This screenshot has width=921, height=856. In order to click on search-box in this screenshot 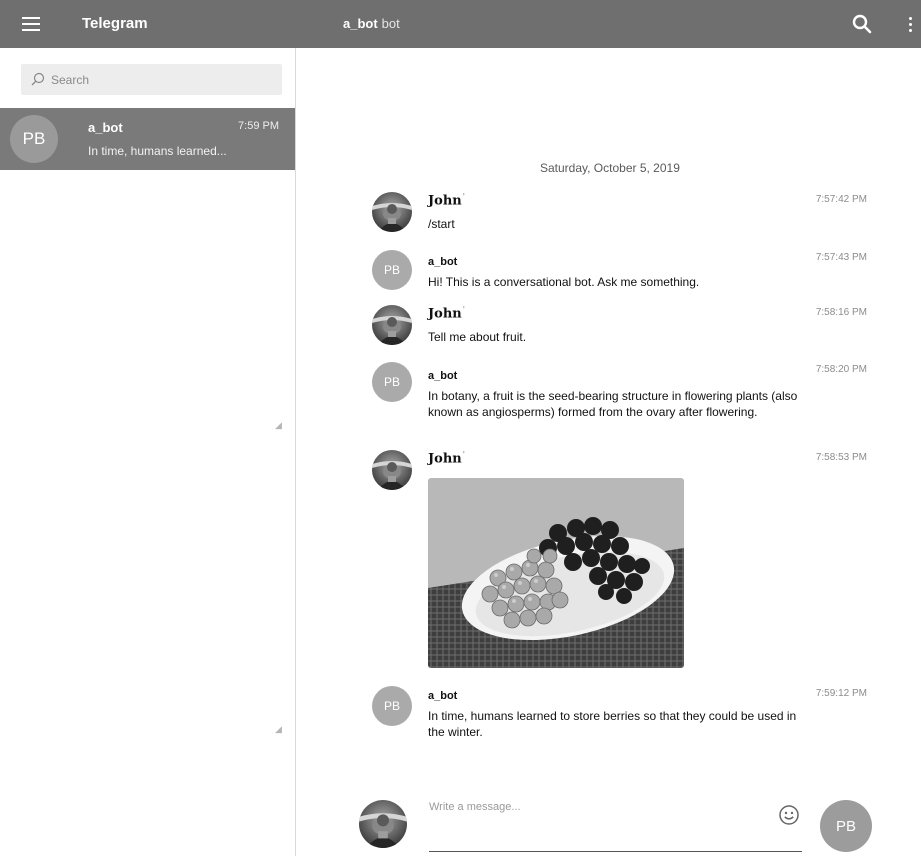, I will do `click(151, 79)`.